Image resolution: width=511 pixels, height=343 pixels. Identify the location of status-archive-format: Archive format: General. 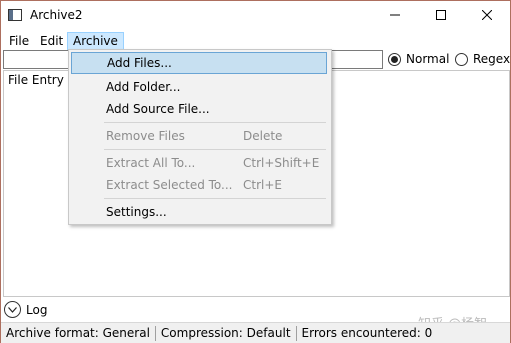
(78, 333).